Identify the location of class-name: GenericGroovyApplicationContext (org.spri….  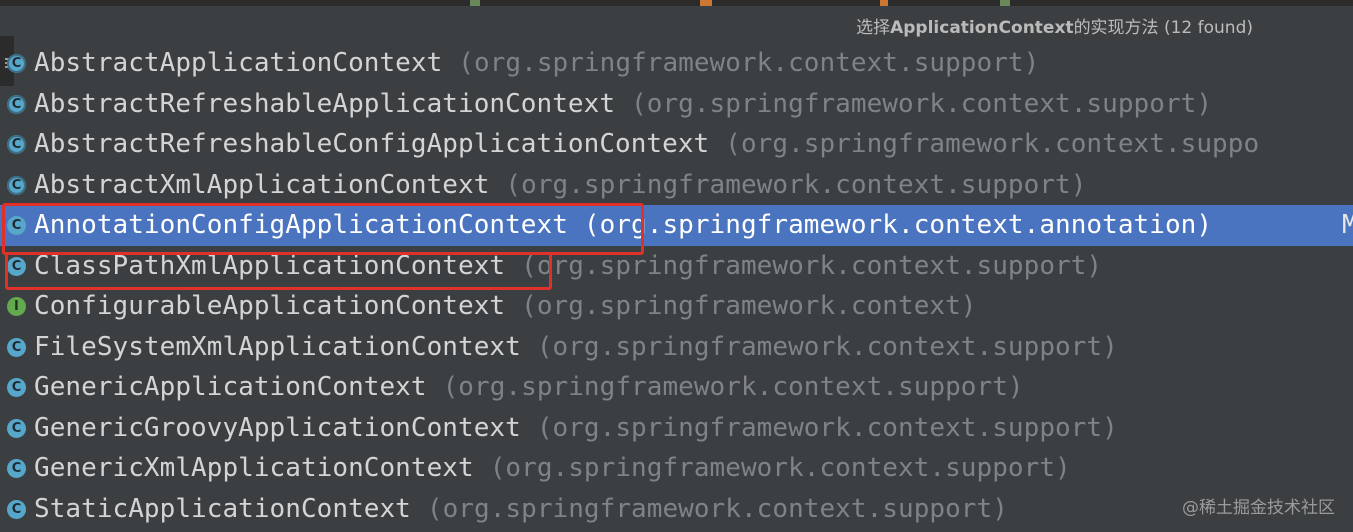
(576, 428).